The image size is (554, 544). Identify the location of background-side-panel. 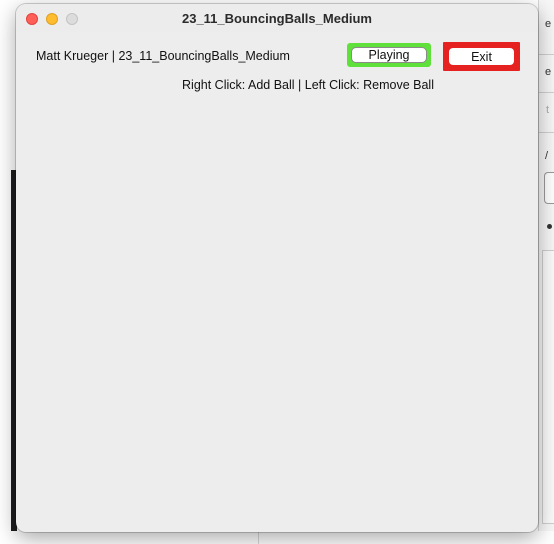
(548, 387).